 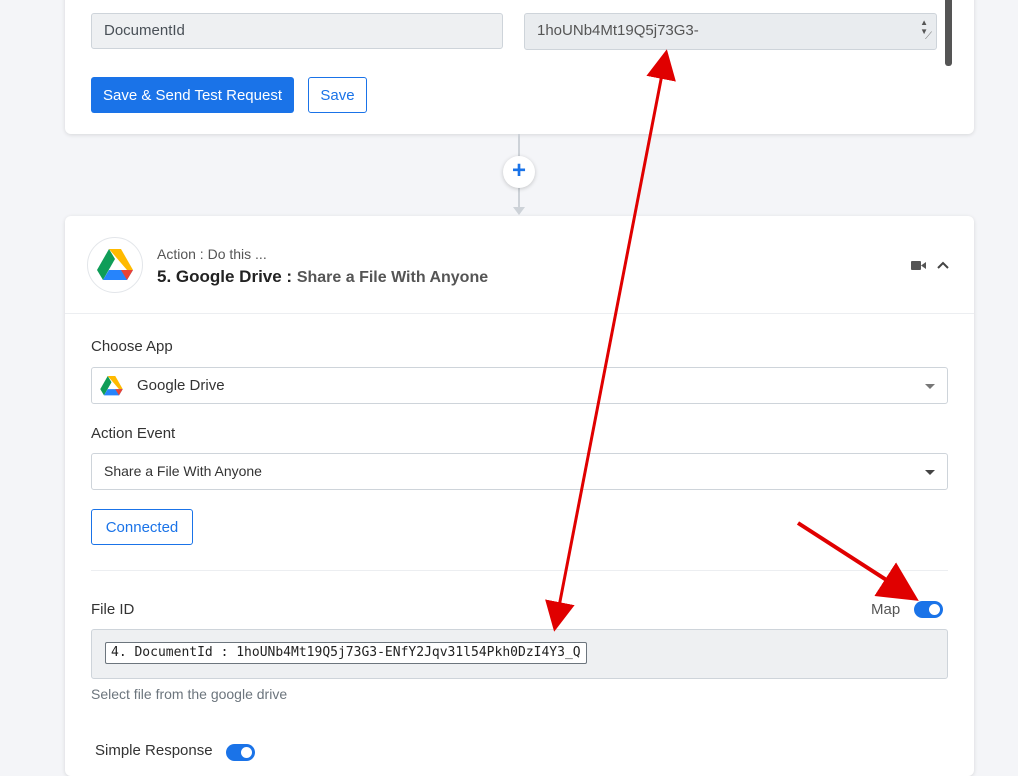 I want to click on action-event-select: Share a File With Anyone, so click(x=519, y=471).